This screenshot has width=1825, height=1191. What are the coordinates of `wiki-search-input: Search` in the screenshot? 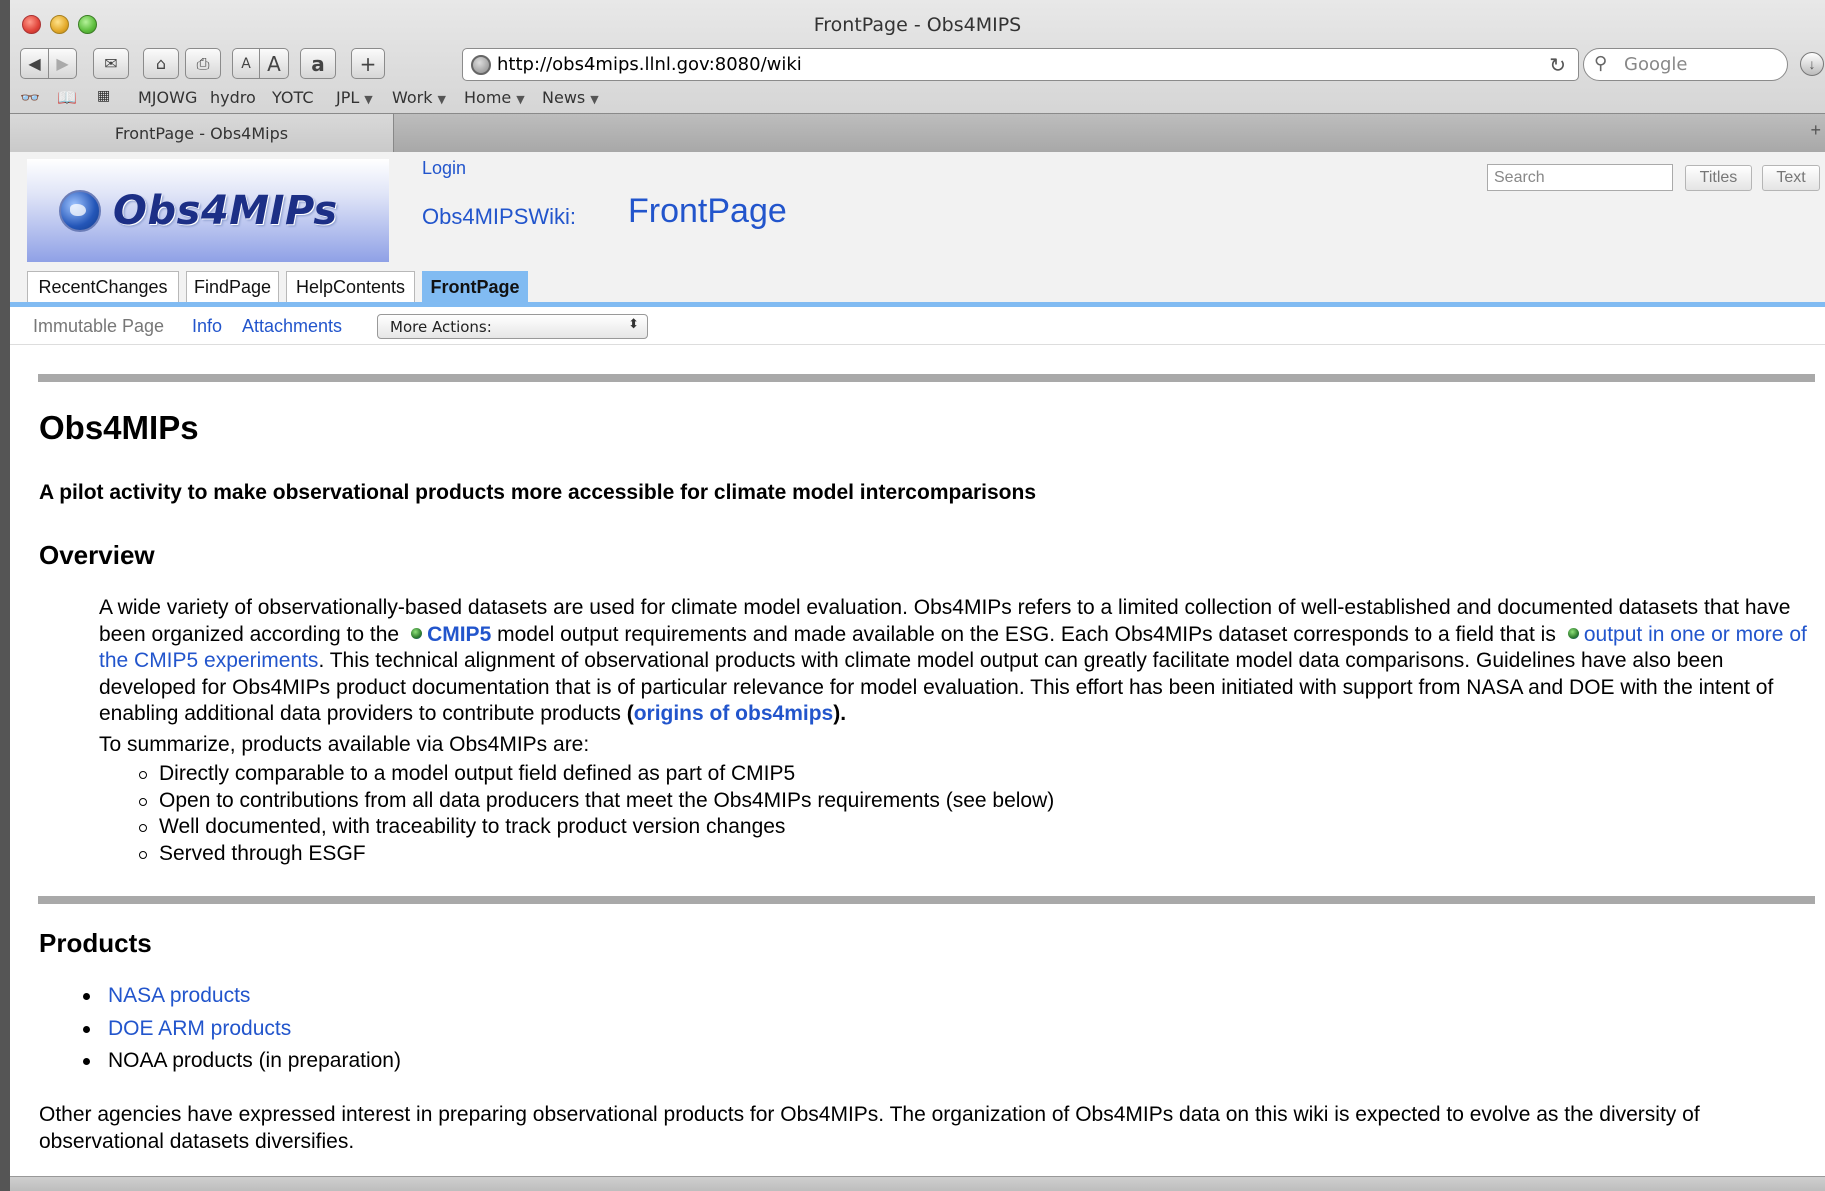 It's located at (1580, 177).